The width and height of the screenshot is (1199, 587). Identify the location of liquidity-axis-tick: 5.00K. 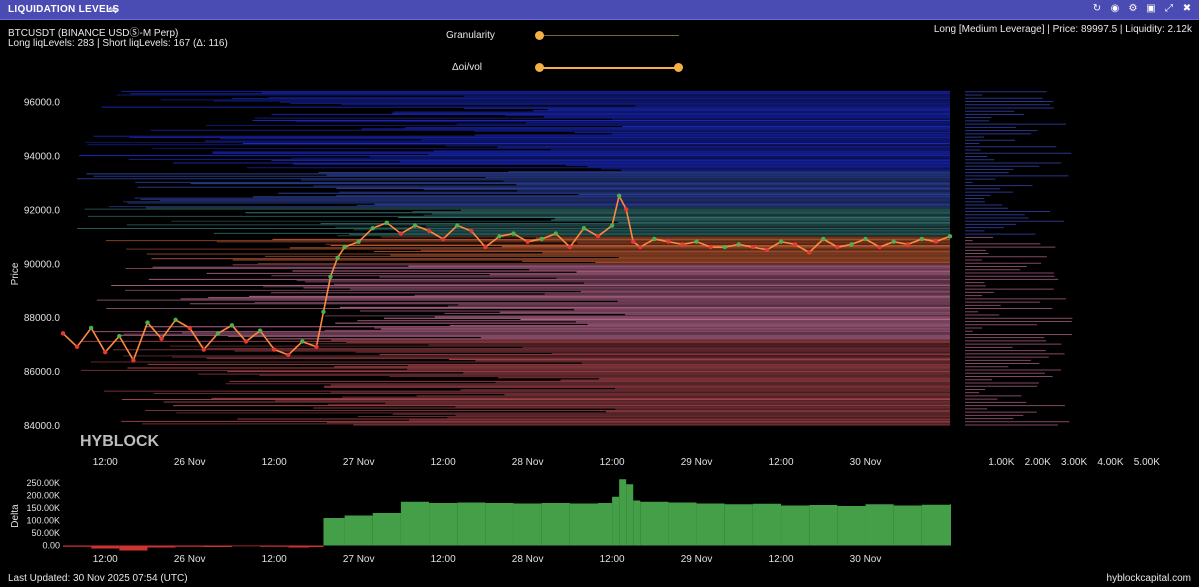
(1147, 462).